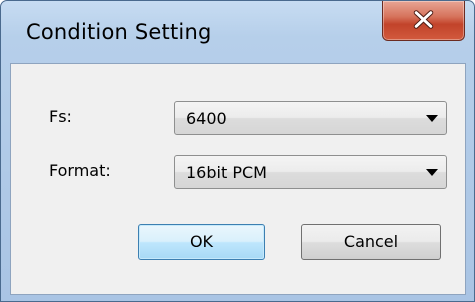  What do you see at coordinates (371, 242) in the screenshot?
I see `cancel-button: Cancel` at bounding box center [371, 242].